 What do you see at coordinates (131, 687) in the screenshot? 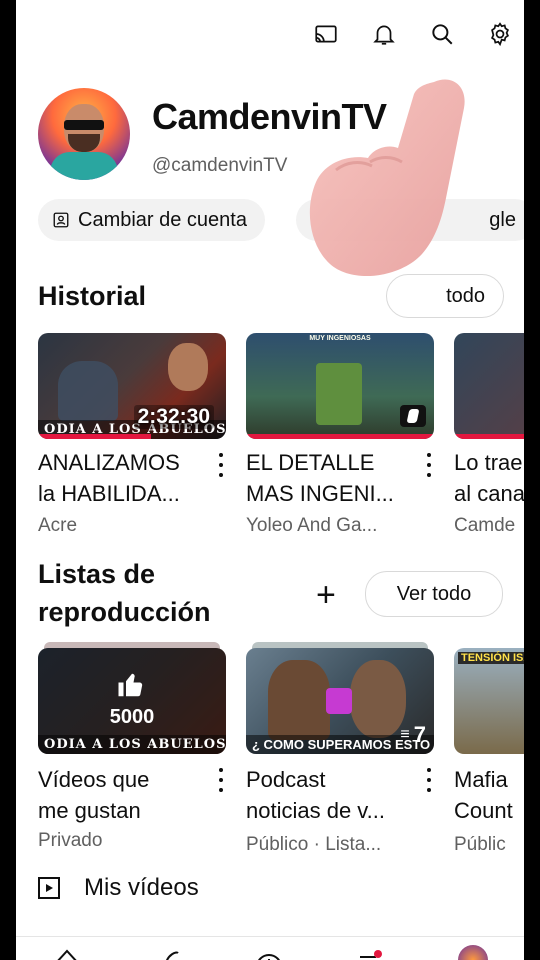
I see `like-icon` at bounding box center [131, 687].